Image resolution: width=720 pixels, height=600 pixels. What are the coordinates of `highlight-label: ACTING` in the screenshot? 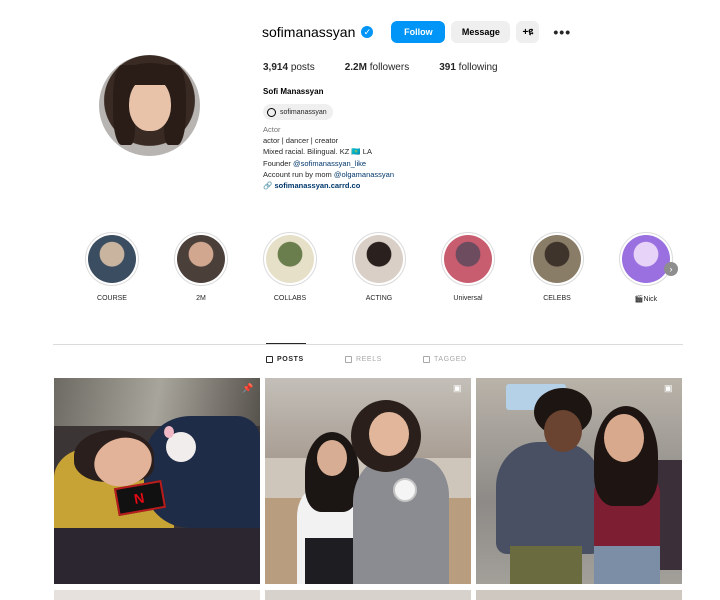 It's located at (379, 298).